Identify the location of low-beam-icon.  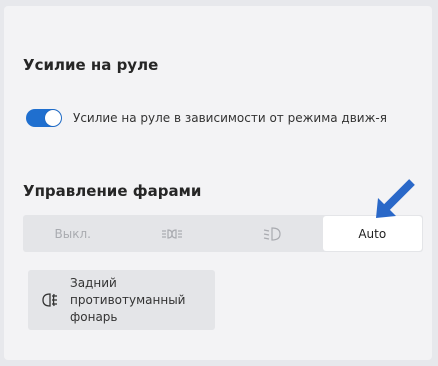
(272, 233).